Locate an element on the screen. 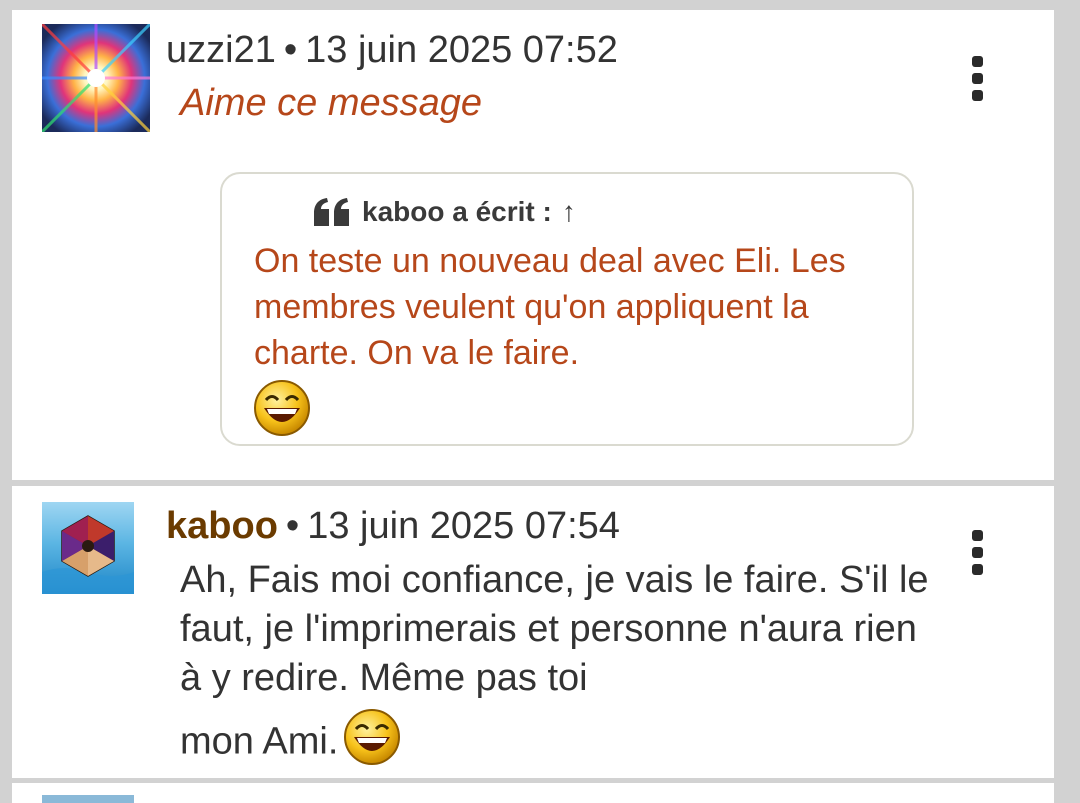  post-timestamp: 13 juin 2025 07:52 is located at coordinates (461, 50).